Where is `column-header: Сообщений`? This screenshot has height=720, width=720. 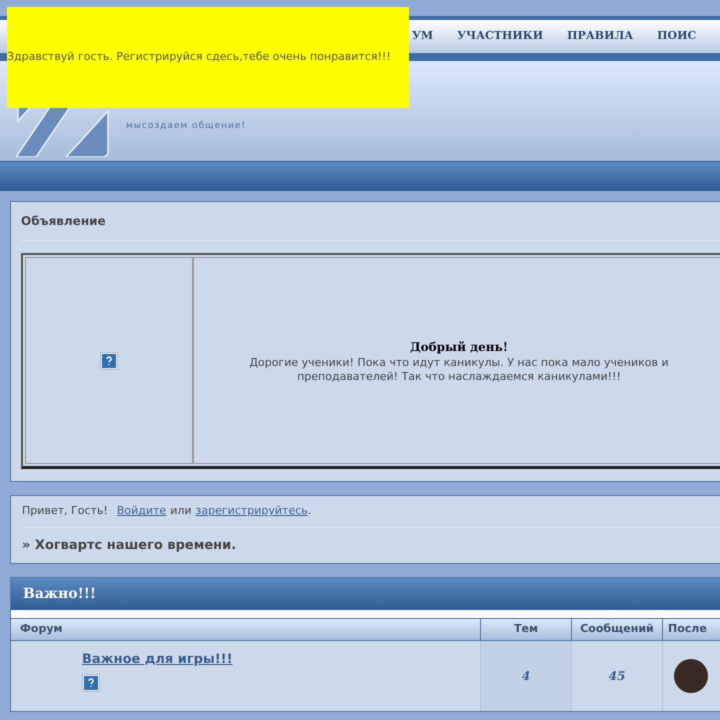
column-header: Сообщений is located at coordinates (617, 629).